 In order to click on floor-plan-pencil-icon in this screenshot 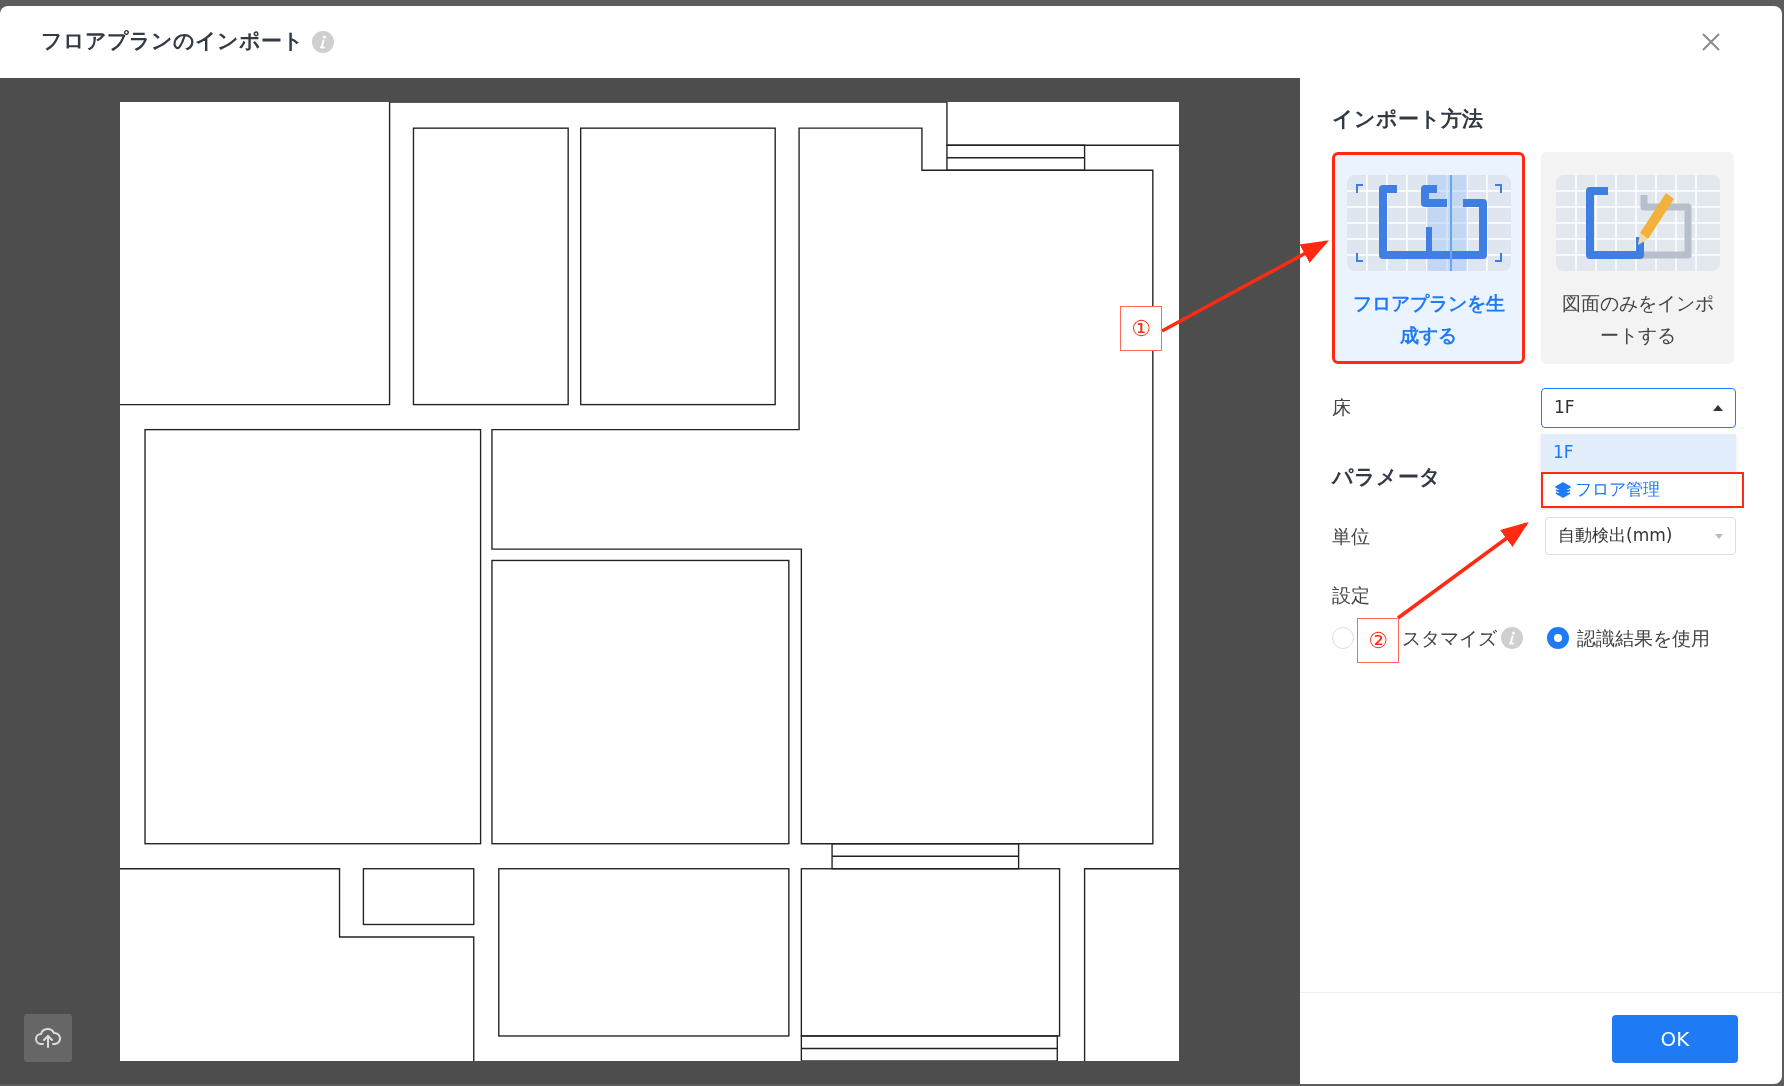, I will do `click(1637, 222)`.